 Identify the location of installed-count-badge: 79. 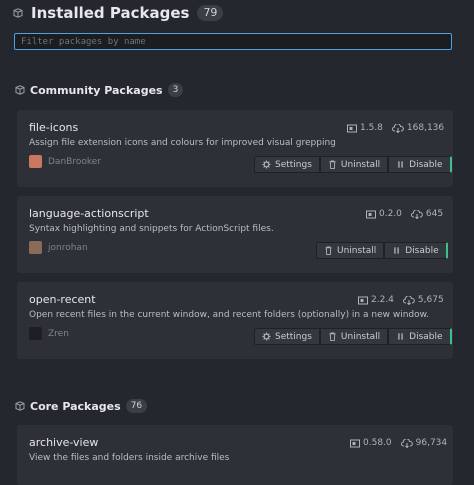
(210, 13).